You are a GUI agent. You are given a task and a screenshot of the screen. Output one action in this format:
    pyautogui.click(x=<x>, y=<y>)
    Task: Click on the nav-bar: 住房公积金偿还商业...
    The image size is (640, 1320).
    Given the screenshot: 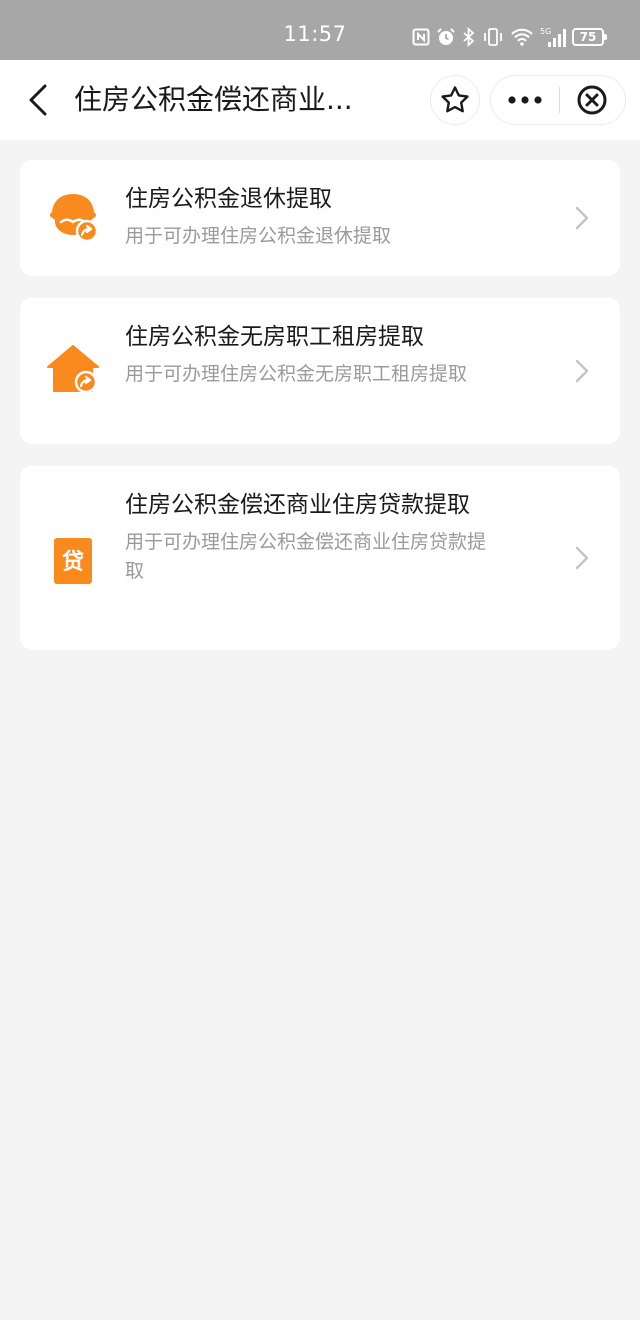 What is the action you would take?
    pyautogui.click(x=320, y=100)
    